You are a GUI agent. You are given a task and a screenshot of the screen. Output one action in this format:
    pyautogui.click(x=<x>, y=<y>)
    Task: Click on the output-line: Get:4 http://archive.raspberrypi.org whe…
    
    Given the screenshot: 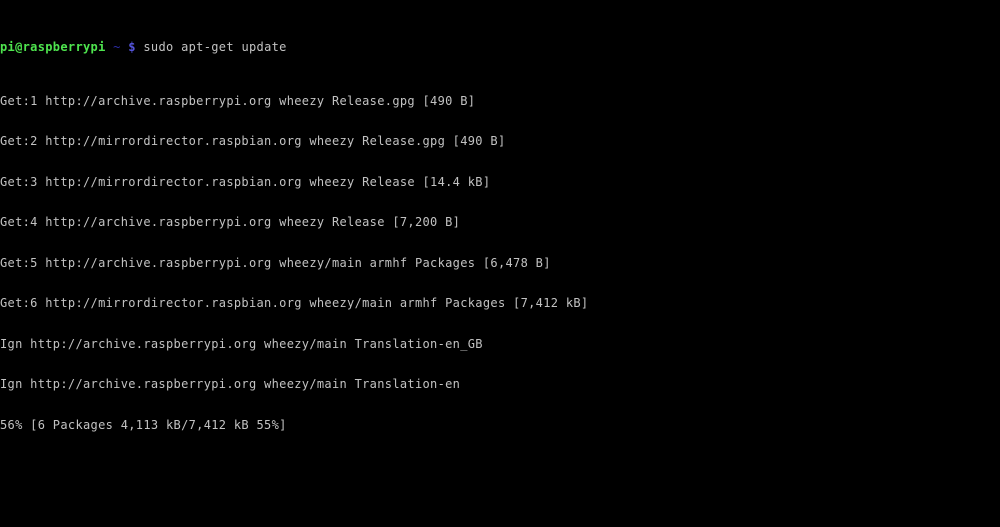 What is the action you would take?
    pyautogui.click(x=230, y=222)
    